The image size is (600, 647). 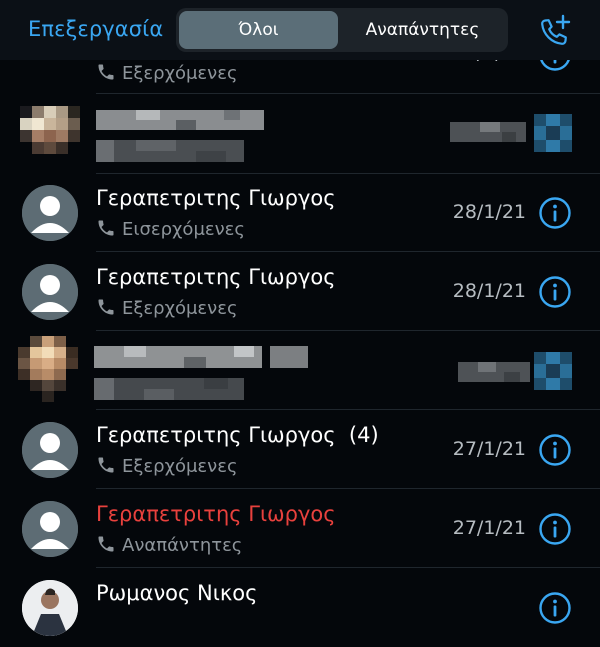 I want to click on call-type: Αναπάντητες, so click(x=169, y=545).